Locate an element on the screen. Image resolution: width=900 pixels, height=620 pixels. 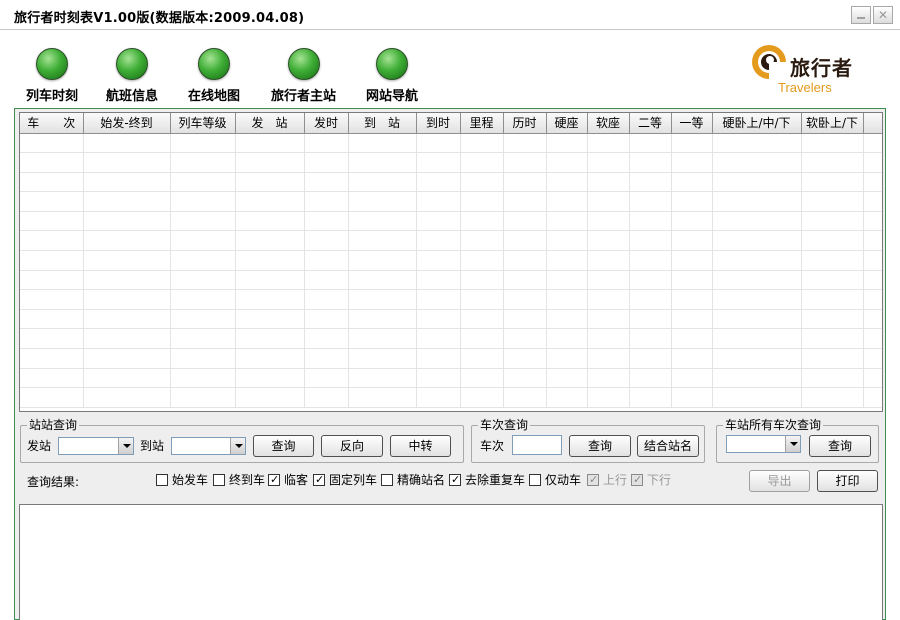
print-button: 打印 is located at coordinates (847, 481).